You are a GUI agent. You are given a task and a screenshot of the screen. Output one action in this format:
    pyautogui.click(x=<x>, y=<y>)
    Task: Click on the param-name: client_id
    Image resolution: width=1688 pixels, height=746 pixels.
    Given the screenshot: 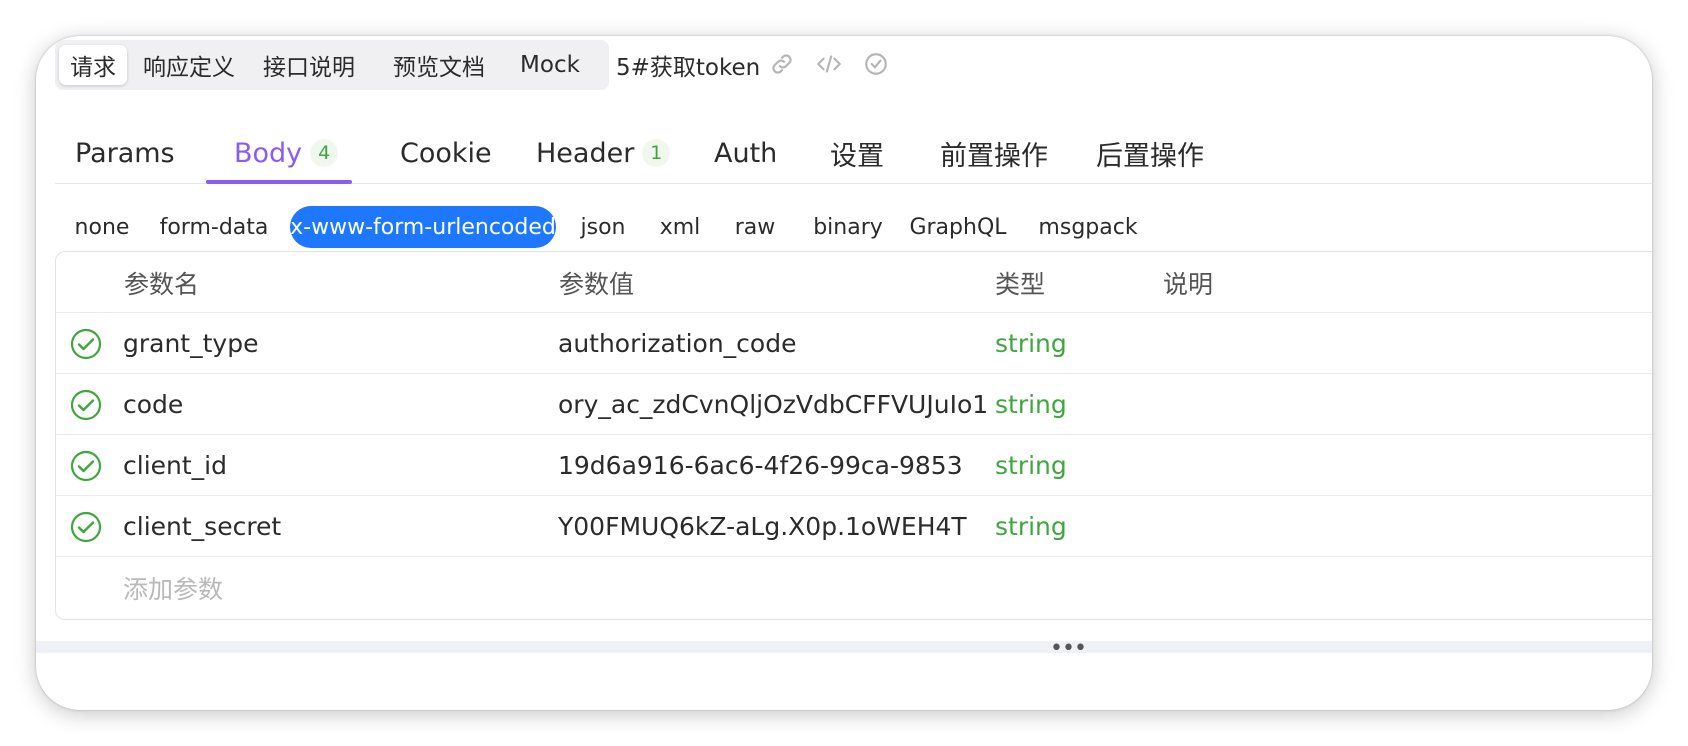 What is the action you would take?
    pyautogui.click(x=333, y=465)
    